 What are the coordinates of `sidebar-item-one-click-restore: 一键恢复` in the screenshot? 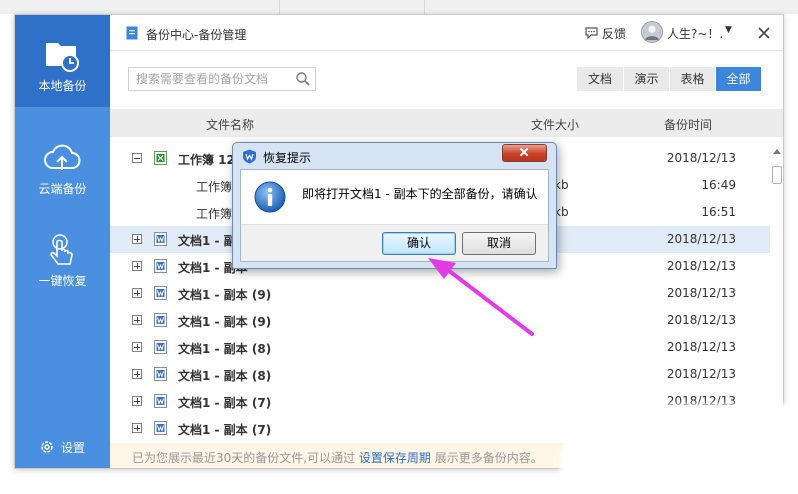 It's located at (62, 256).